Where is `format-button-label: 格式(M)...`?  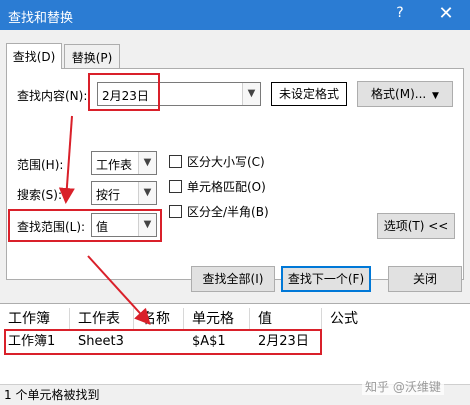
format-button-label: 格式(M)... is located at coordinates (399, 94).